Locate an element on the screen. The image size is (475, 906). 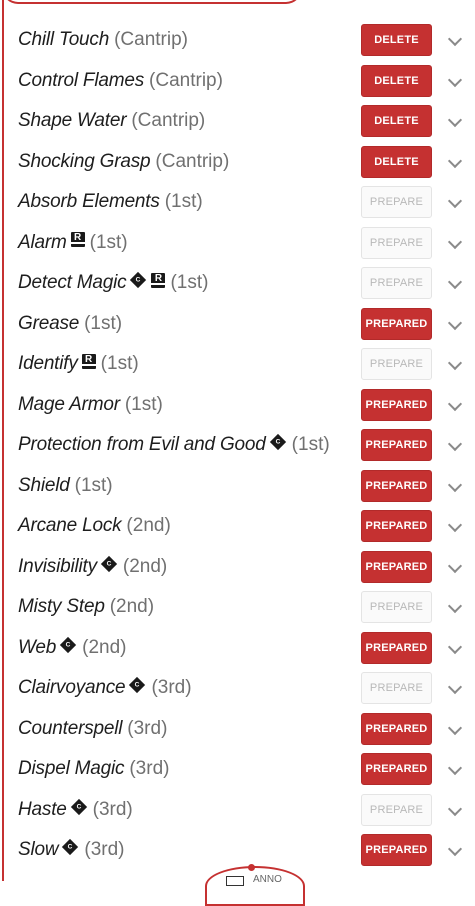
spell-row: Grease (1st) PREPARED is located at coordinates (237, 324).